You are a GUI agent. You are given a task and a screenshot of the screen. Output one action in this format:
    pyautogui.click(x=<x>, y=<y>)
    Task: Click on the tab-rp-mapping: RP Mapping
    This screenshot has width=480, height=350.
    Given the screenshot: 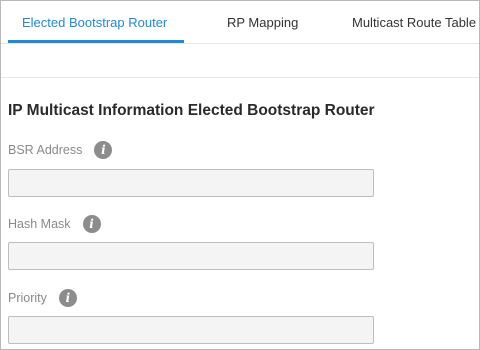 What is the action you would take?
    pyautogui.click(x=262, y=22)
    